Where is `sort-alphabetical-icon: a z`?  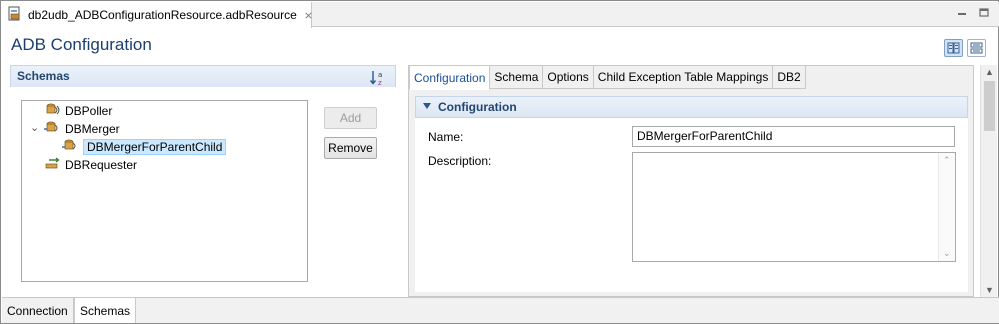 sort-alphabetical-icon: a z is located at coordinates (378, 78).